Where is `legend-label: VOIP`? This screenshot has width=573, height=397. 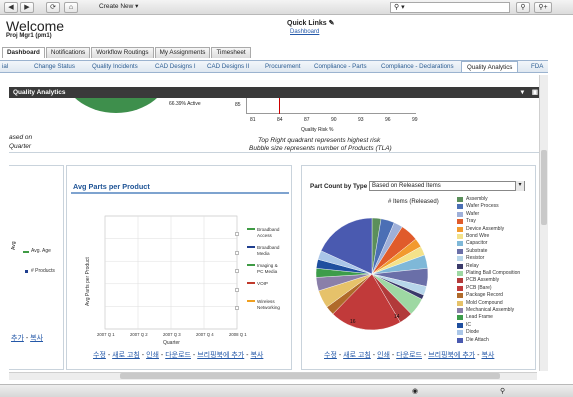
legend-label: VOIP is located at coordinates (262, 283).